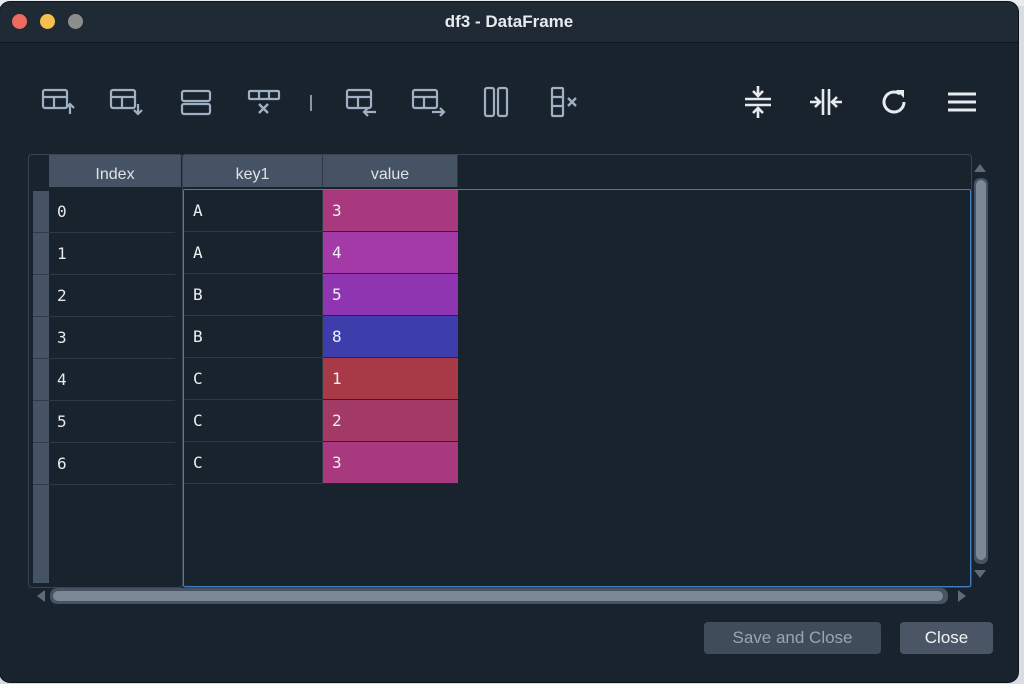 The image size is (1024, 684). Describe the element at coordinates (112, 422) in the screenshot. I see `index-cell: 5` at that location.